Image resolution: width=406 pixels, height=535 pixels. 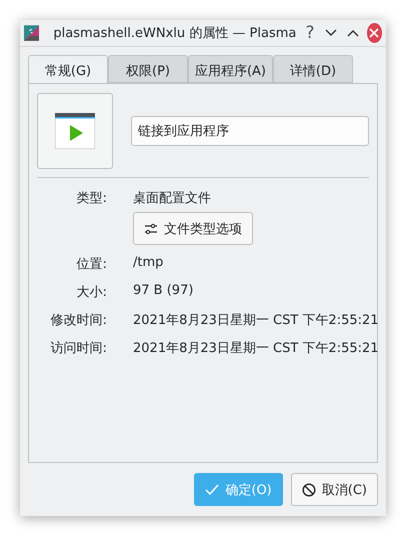 What do you see at coordinates (91, 292) in the screenshot?
I see `property-label: 大小:` at bounding box center [91, 292].